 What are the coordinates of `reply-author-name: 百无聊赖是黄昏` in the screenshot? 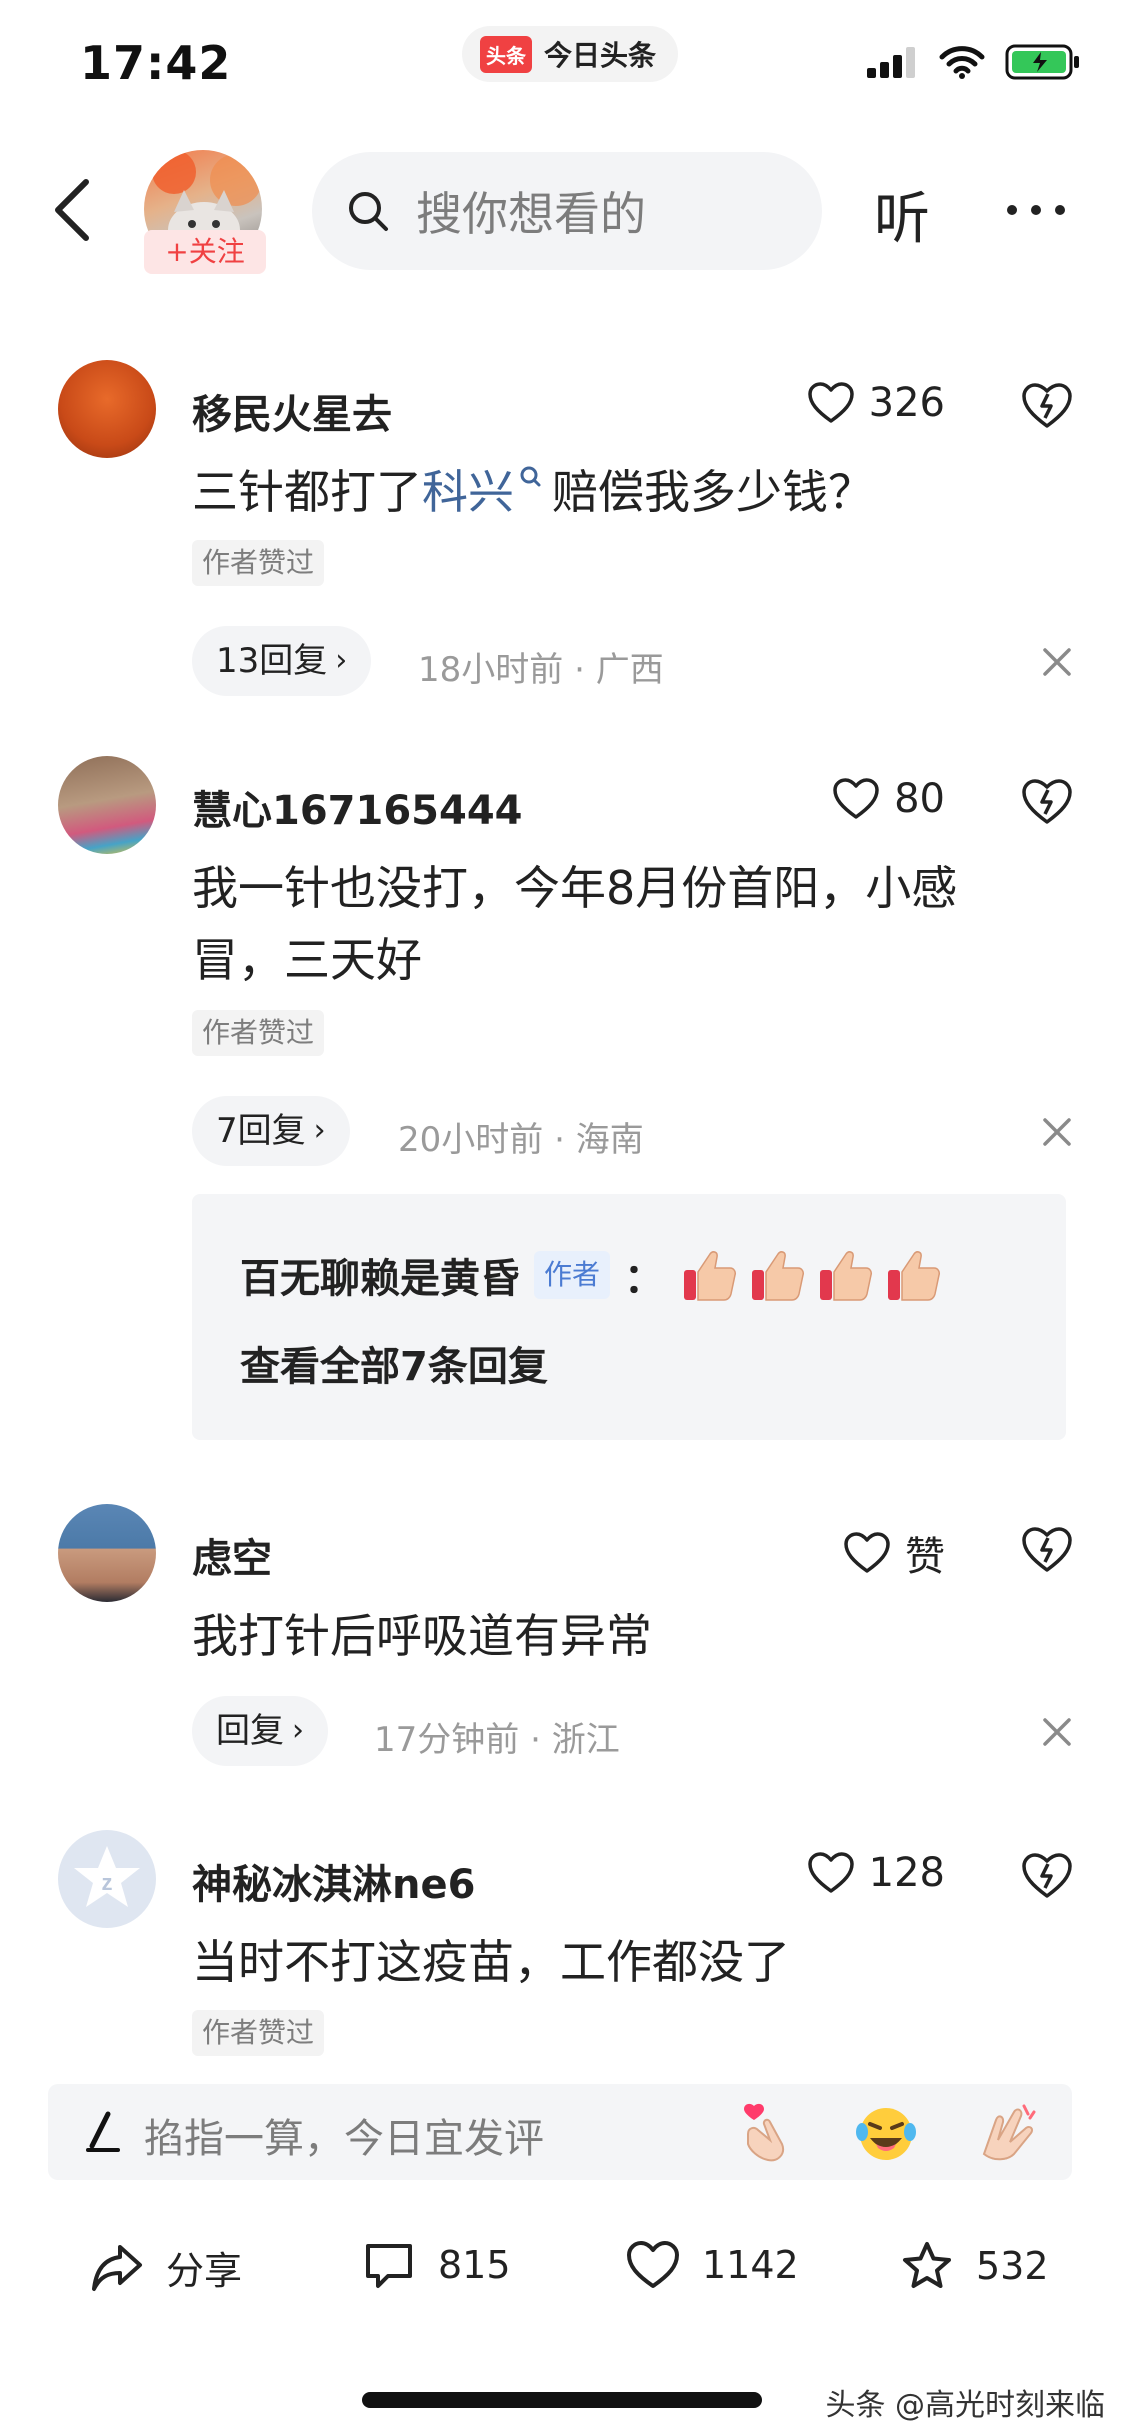 It's located at (380, 1275).